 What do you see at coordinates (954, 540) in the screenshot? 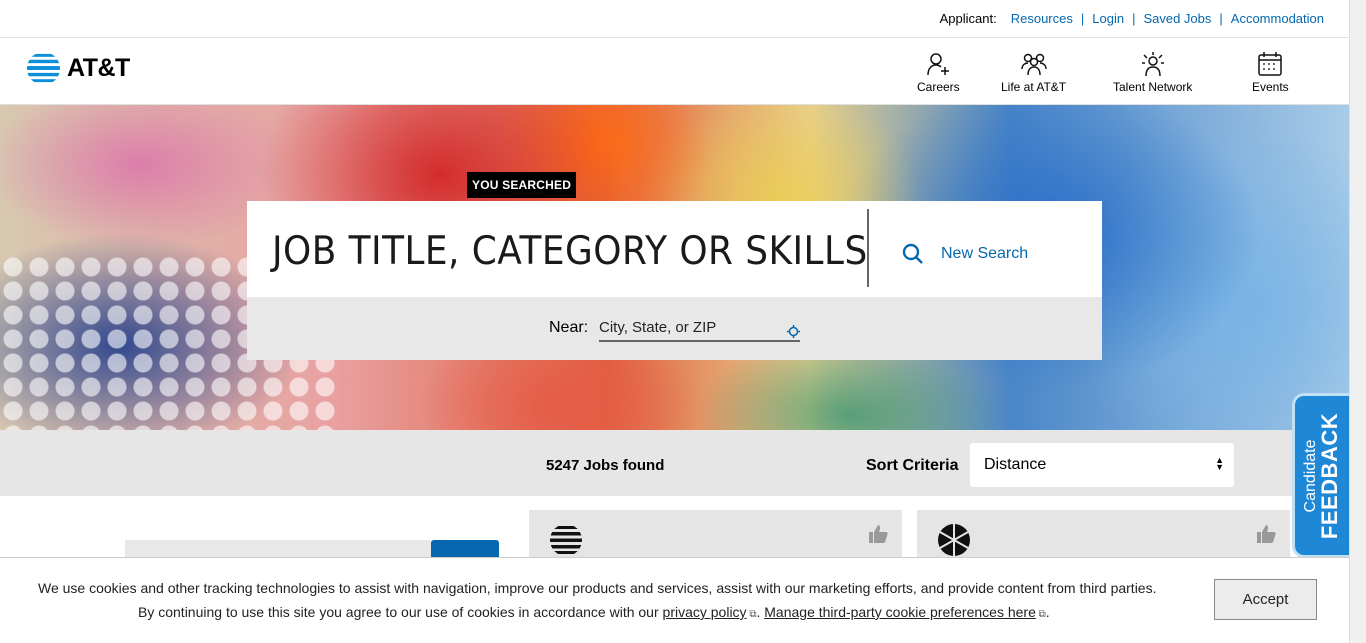
I see `company-logo-icon` at bounding box center [954, 540].